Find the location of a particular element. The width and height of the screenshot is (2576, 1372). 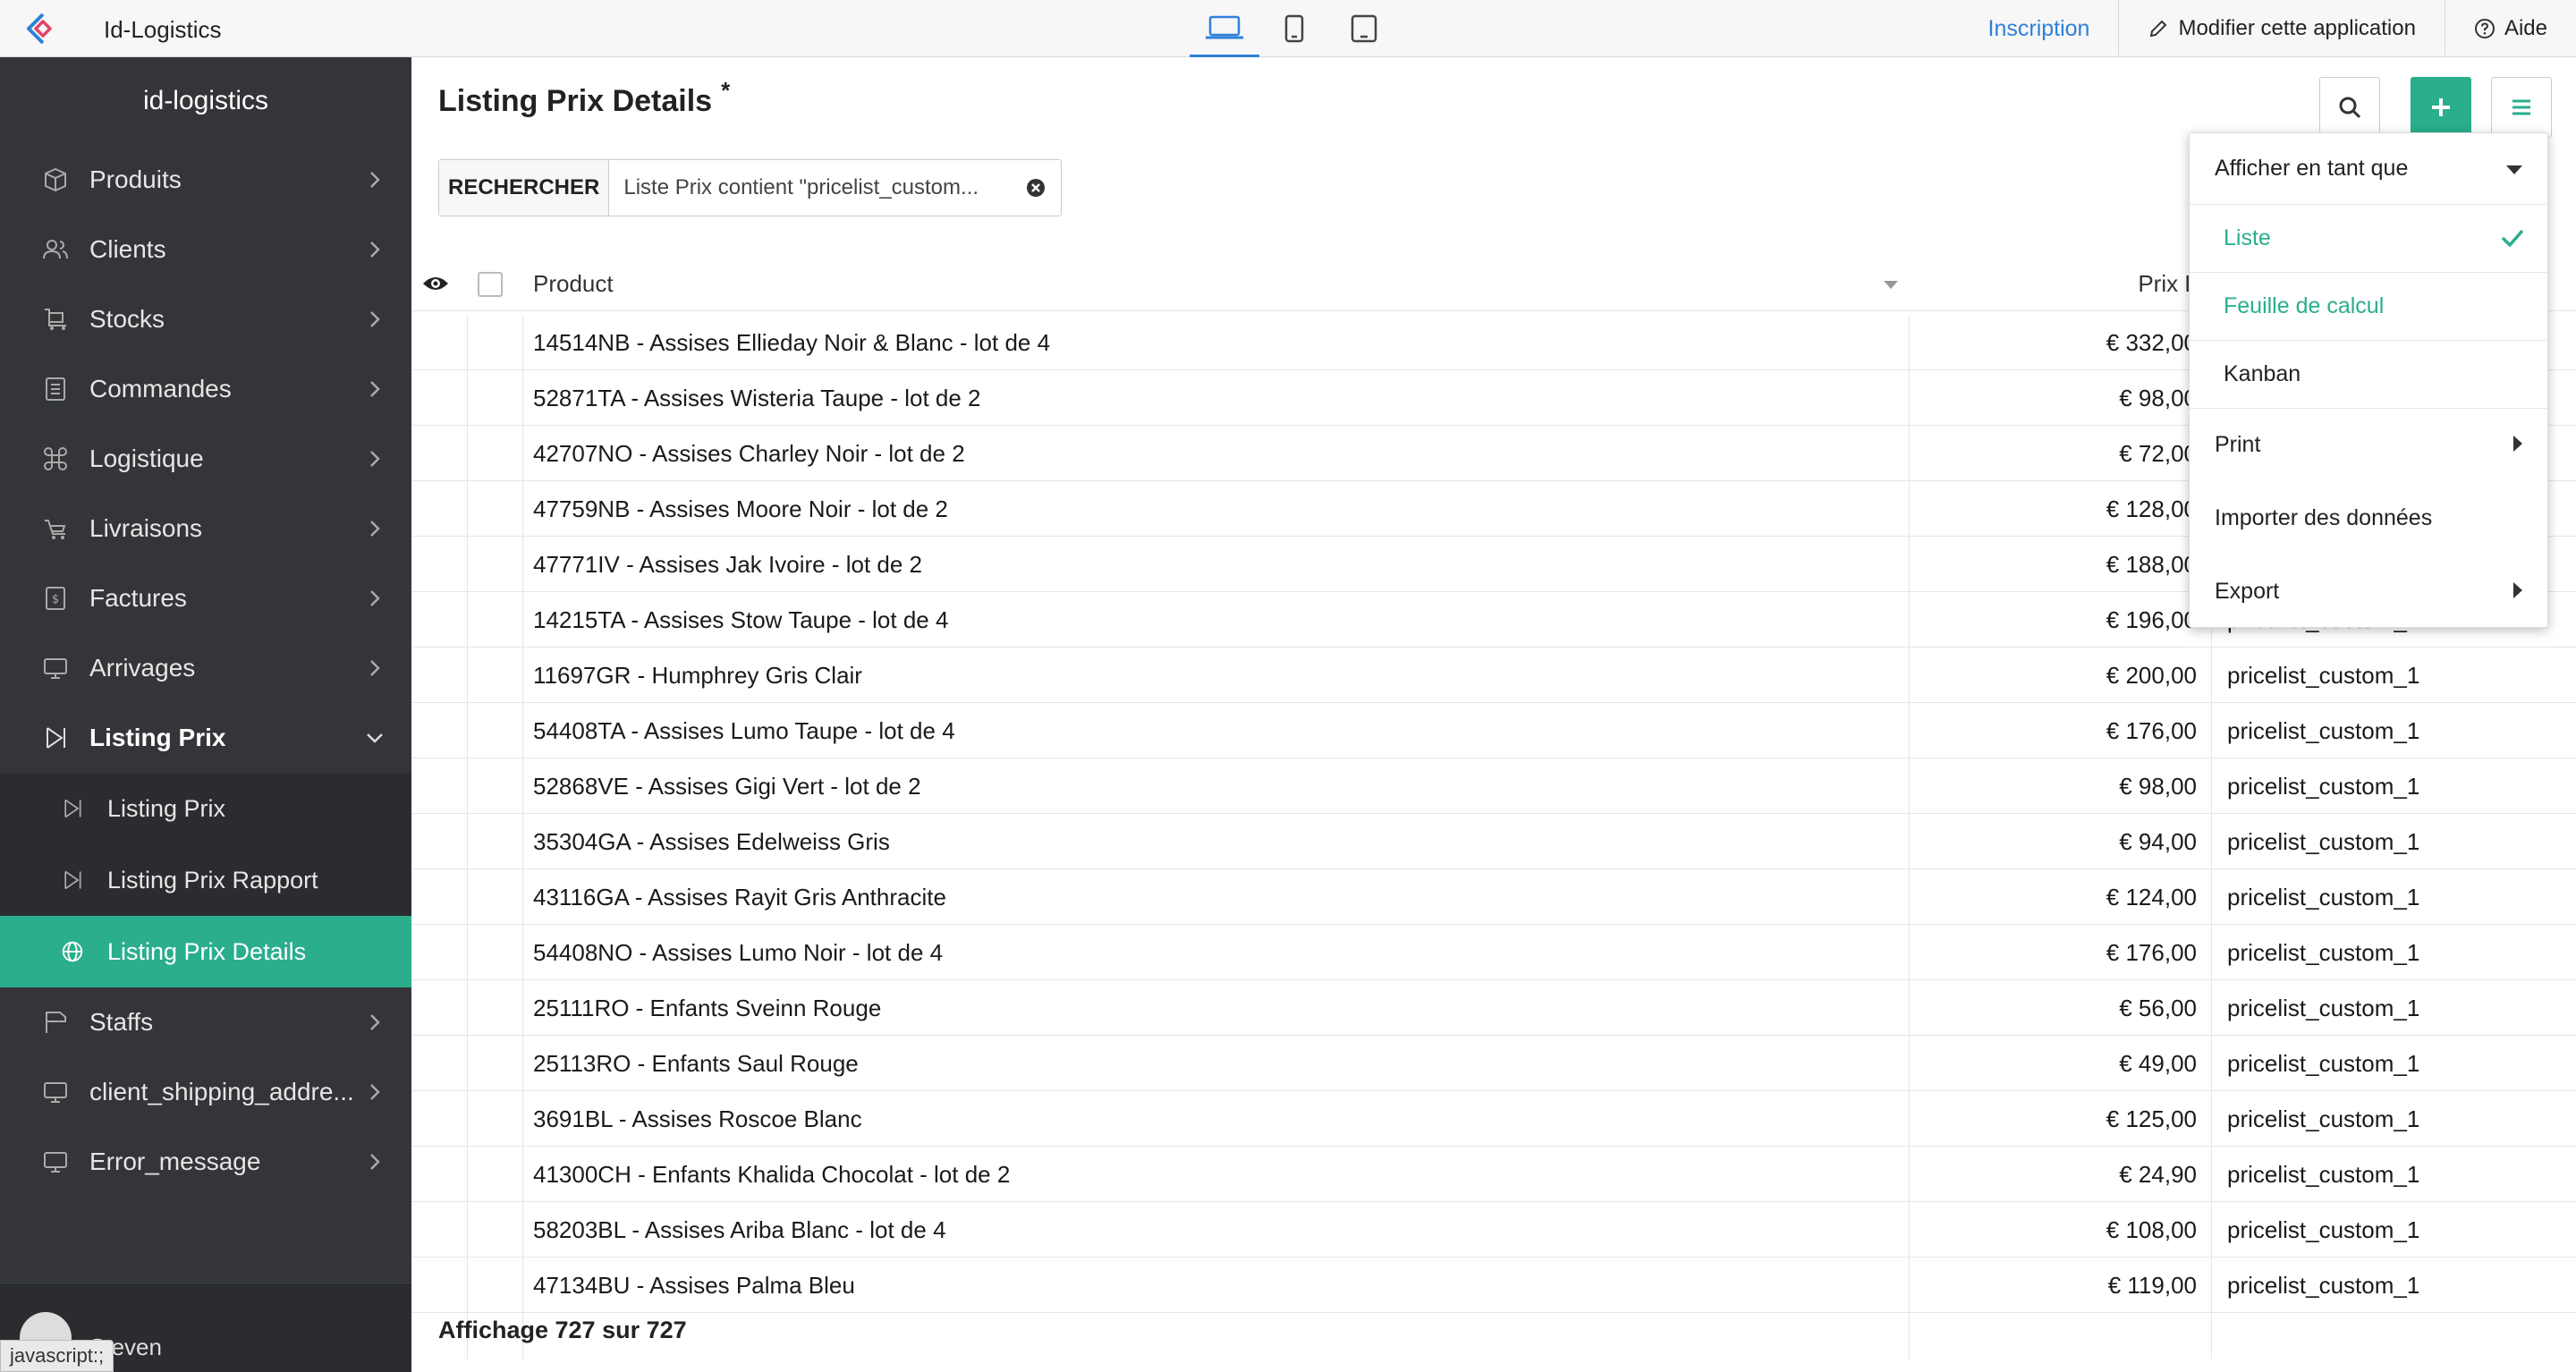

caret-right-icon is located at coordinates (2517, 590).